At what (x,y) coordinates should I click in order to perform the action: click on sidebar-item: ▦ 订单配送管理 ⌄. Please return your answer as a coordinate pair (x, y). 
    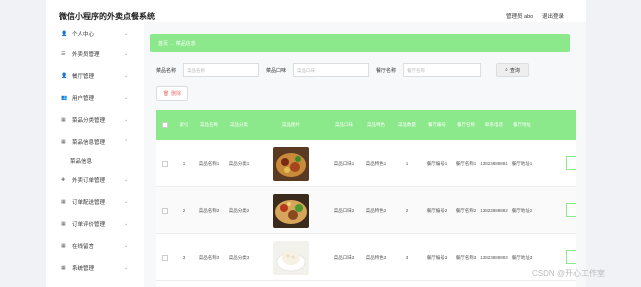
    Looking at the image, I should click on (95, 202).